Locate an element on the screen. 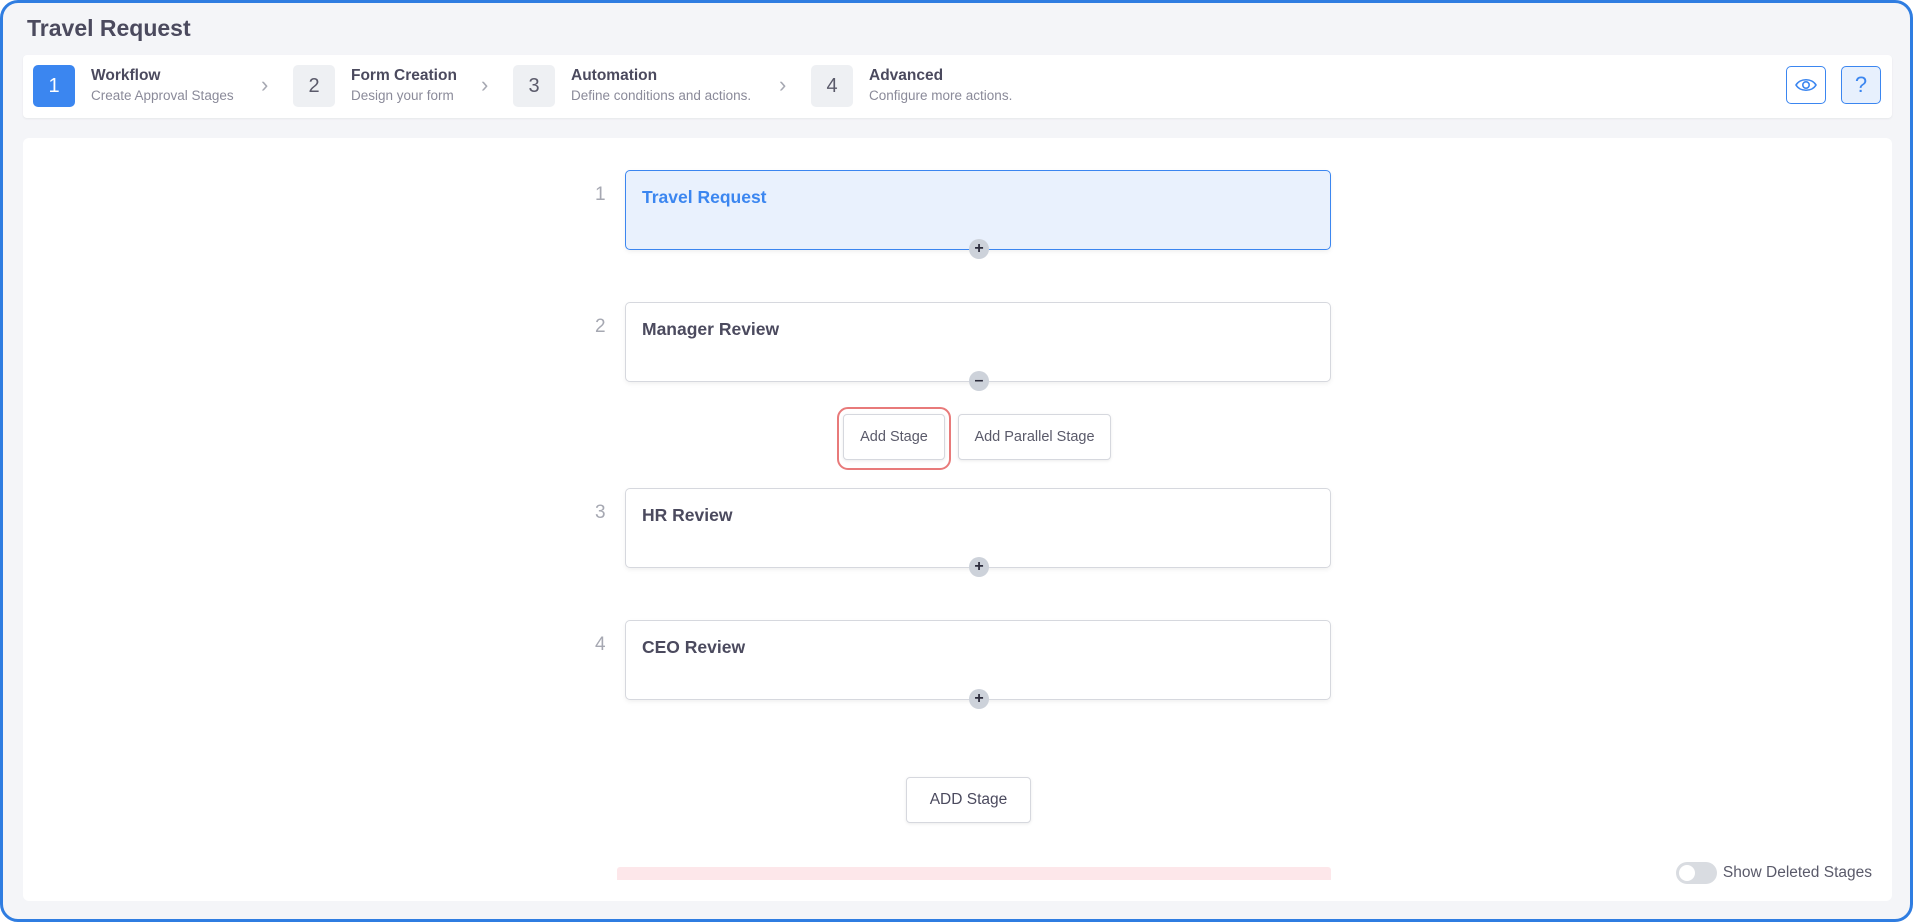 This screenshot has height=922, width=1913. stage-name: HR Review is located at coordinates (687, 515).